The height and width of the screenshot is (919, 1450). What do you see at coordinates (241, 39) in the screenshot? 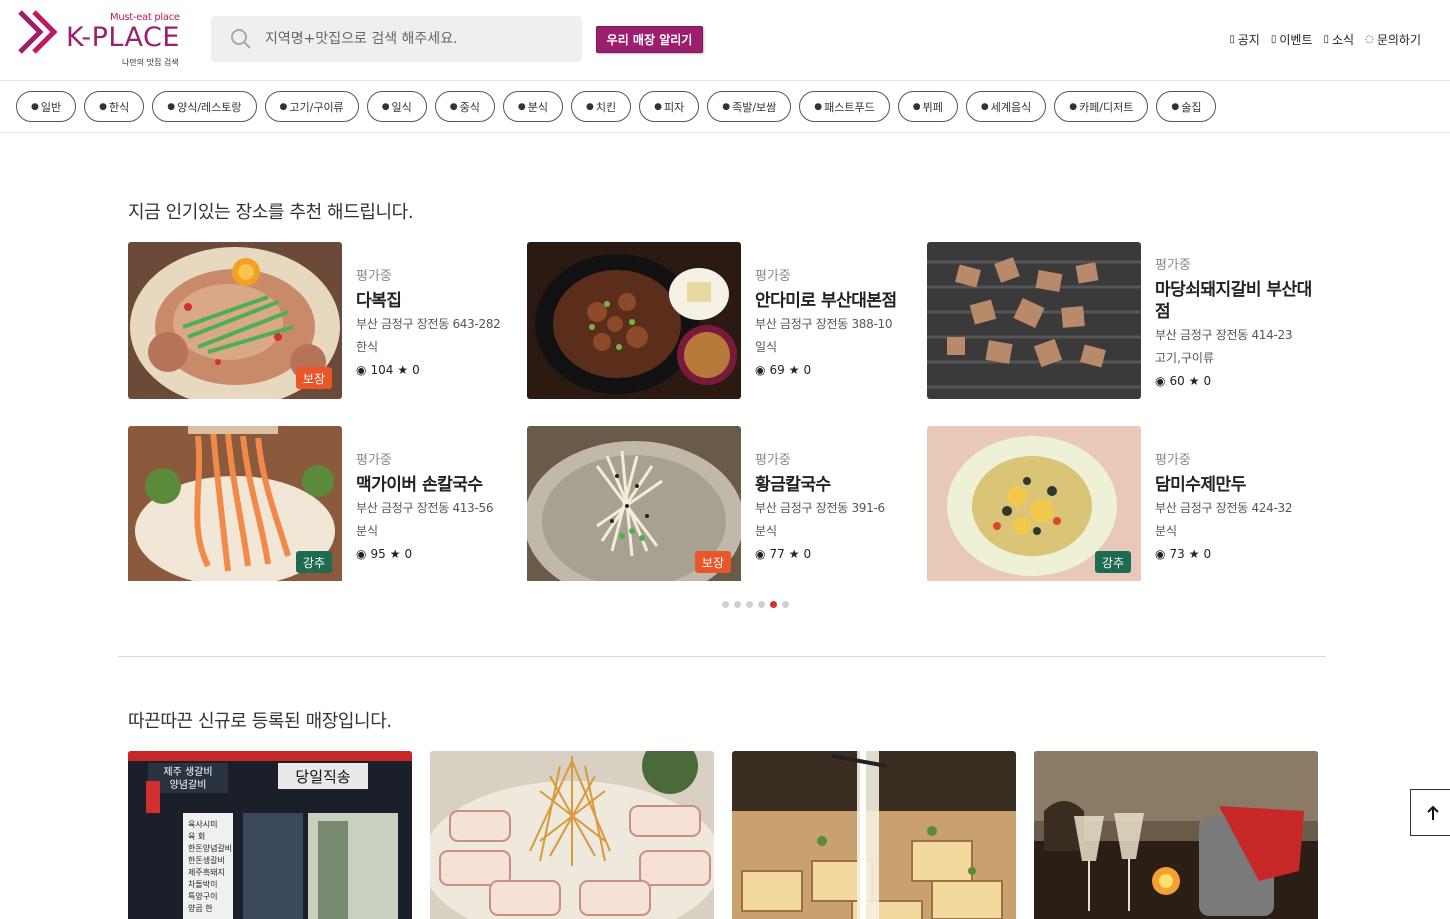
I see `search-icon` at bounding box center [241, 39].